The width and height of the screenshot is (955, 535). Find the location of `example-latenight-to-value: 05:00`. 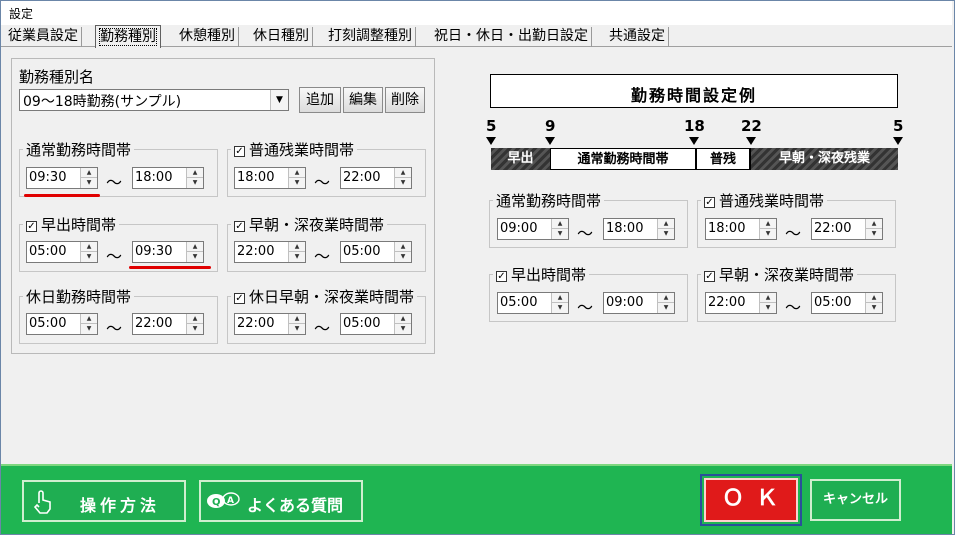

example-latenight-to-value: 05:00 is located at coordinates (833, 302).